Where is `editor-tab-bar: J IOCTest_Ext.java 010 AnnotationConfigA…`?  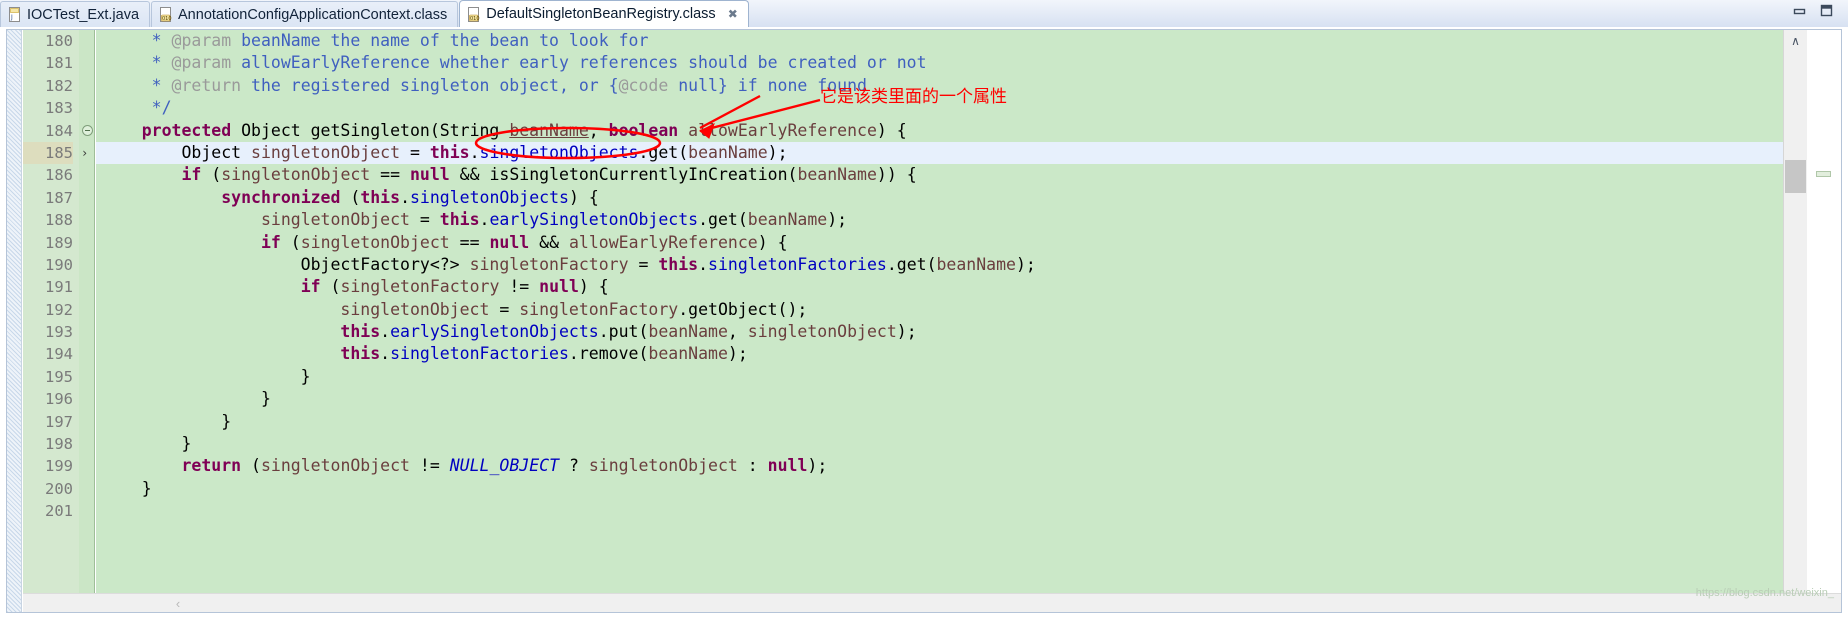 editor-tab-bar: J IOCTest_Ext.java 010 AnnotationConfigA… is located at coordinates (924, 14).